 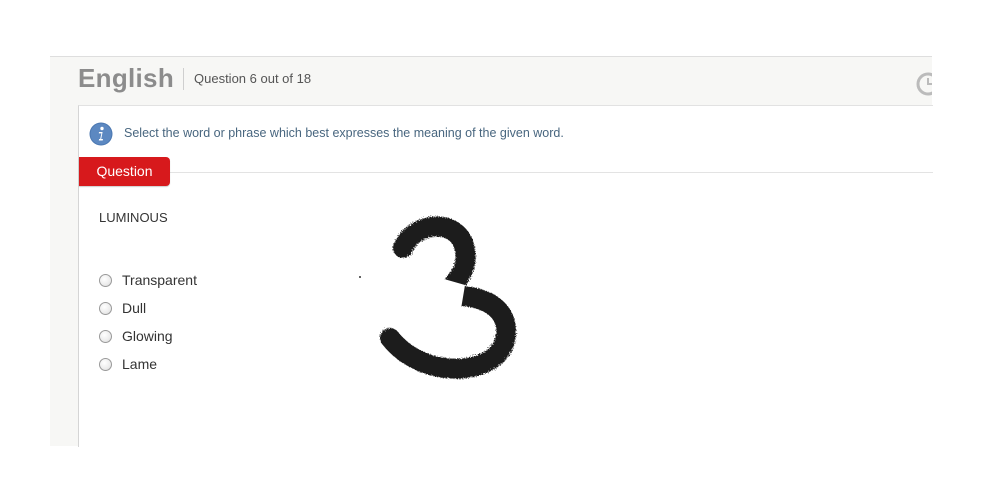 What do you see at coordinates (101, 134) in the screenshot?
I see `info-icon` at bounding box center [101, 134].